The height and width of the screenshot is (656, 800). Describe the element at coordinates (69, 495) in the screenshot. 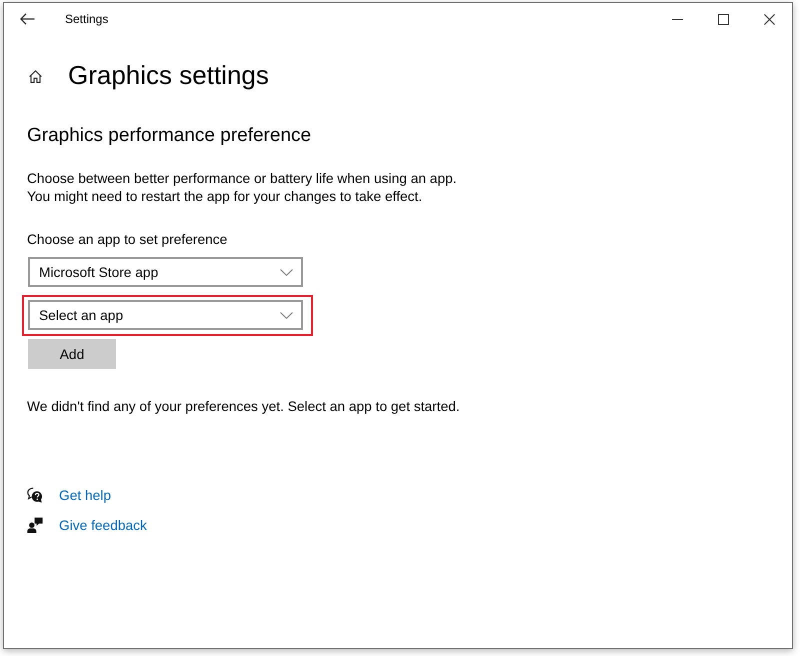

I see `help-link: Get help` at that location.